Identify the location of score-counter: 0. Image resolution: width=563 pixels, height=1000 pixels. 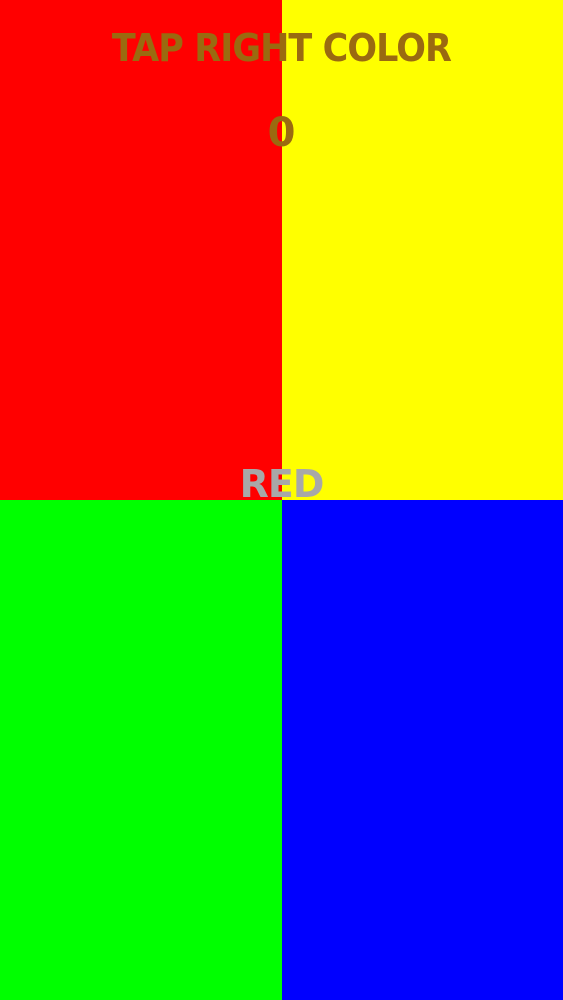
(281, 133).